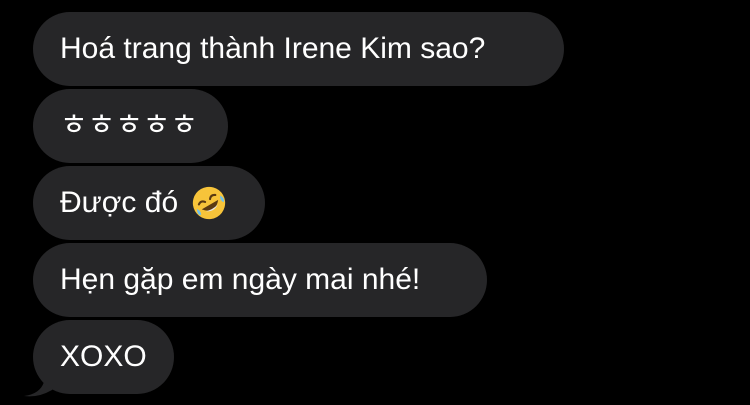 The width and height of the screenshot is (750, 405). Describe the element at coordinates (119, 202) in the screenshot. I see `message-text: Được đó` at that location.